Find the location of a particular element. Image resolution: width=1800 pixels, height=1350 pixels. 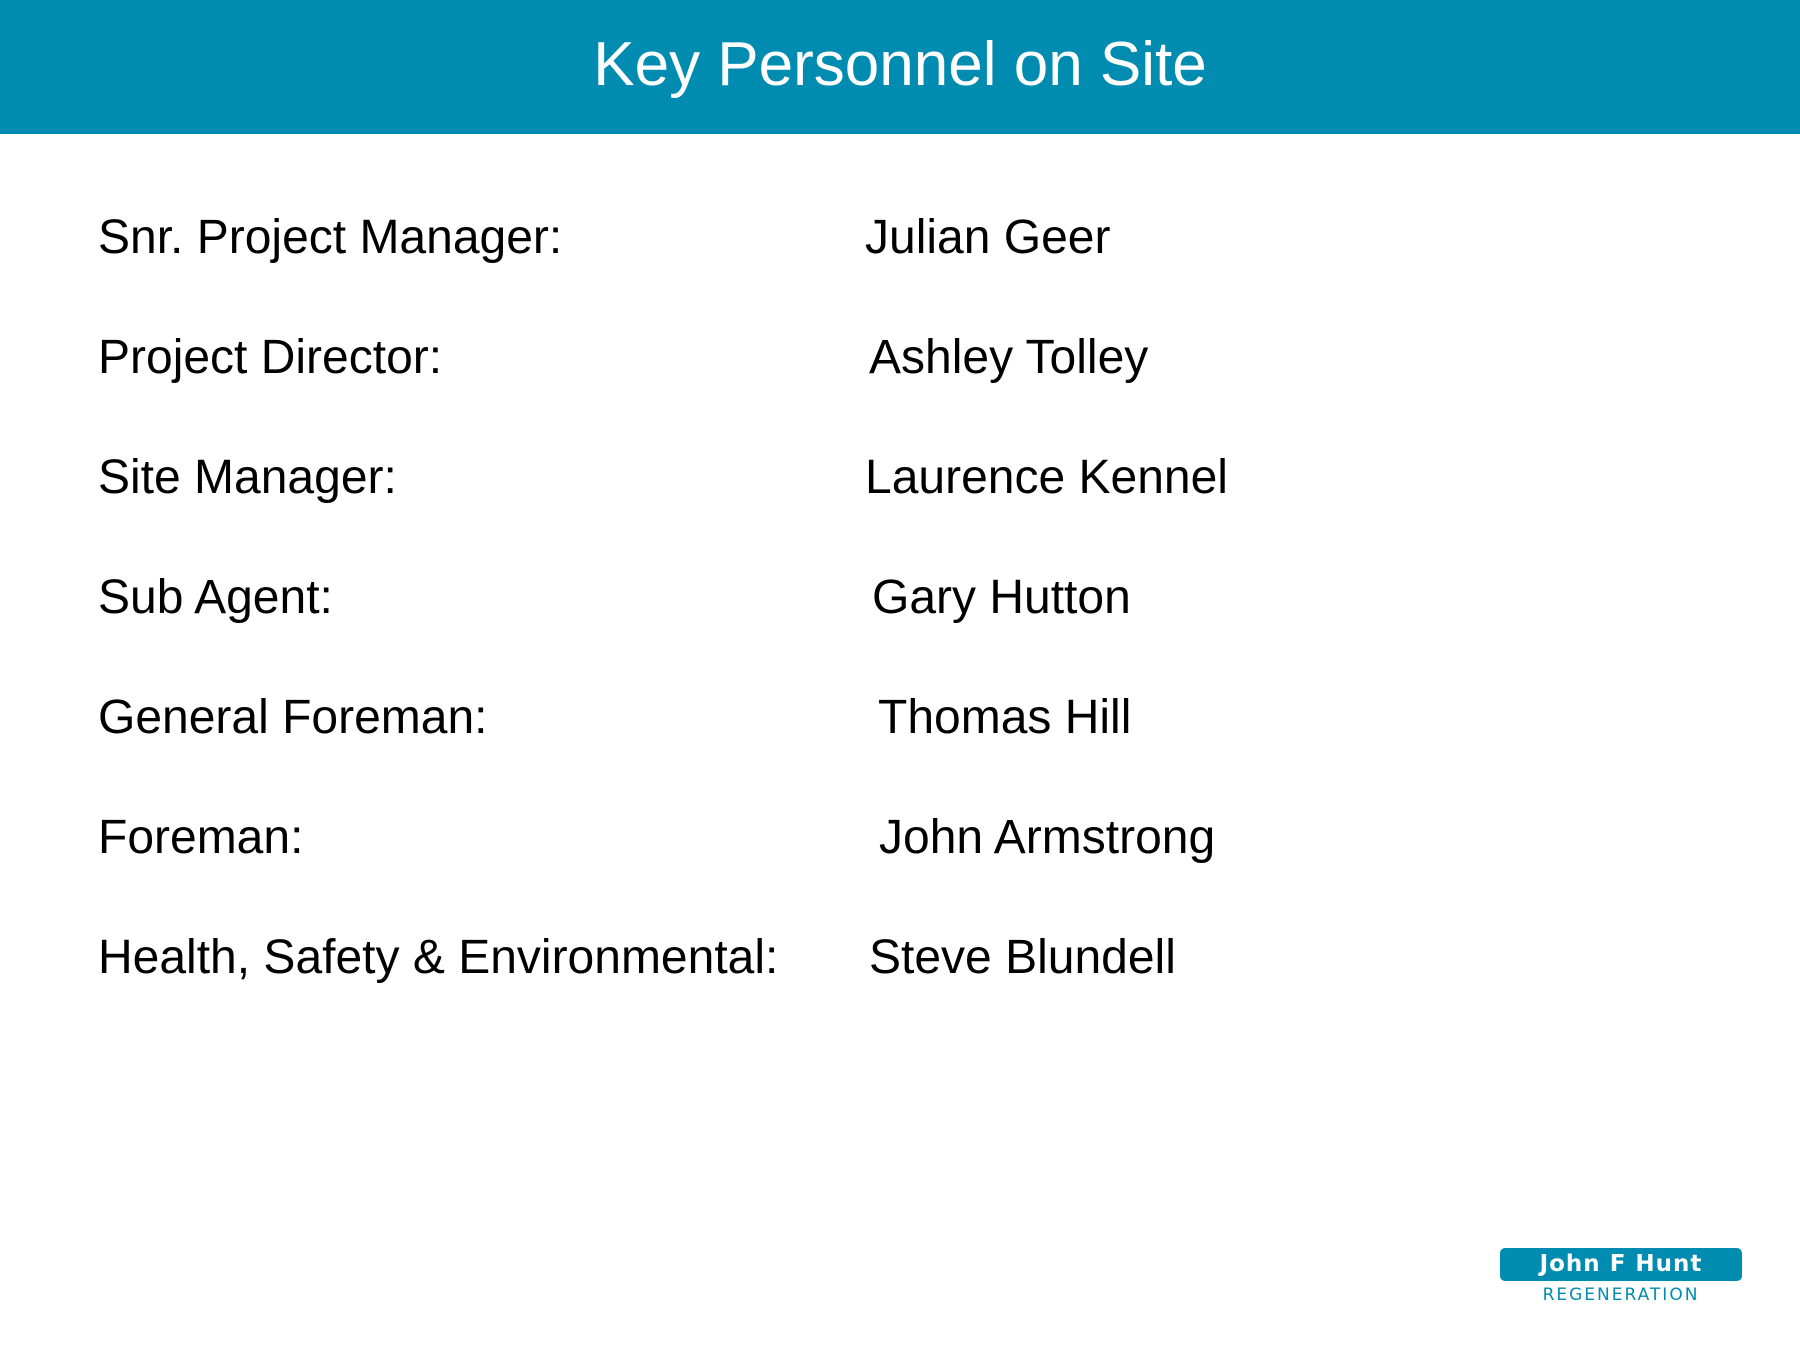

personnel-row: Snr. Project Manager: Julian Geer is located at coordinates (900, 238).